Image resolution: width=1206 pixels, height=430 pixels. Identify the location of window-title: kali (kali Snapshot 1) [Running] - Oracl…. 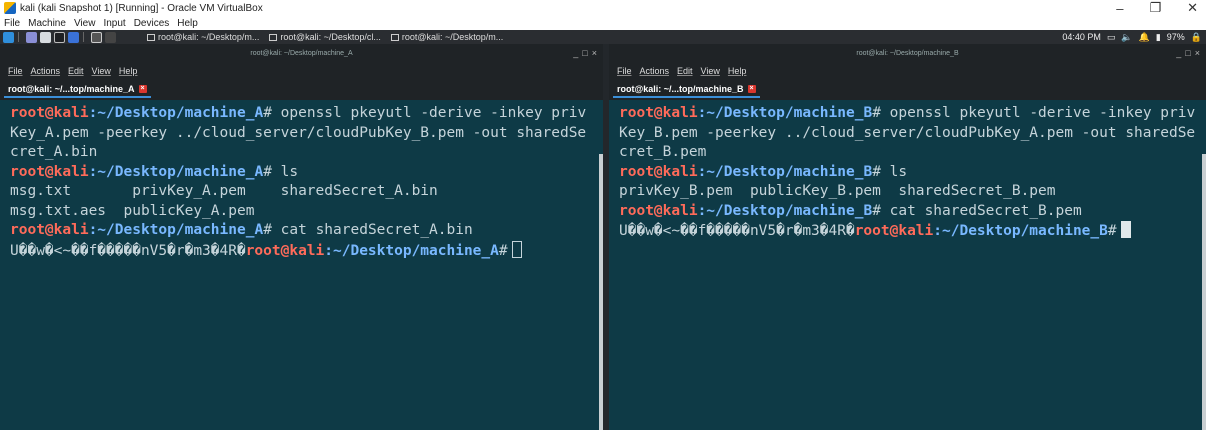
(141, 8).